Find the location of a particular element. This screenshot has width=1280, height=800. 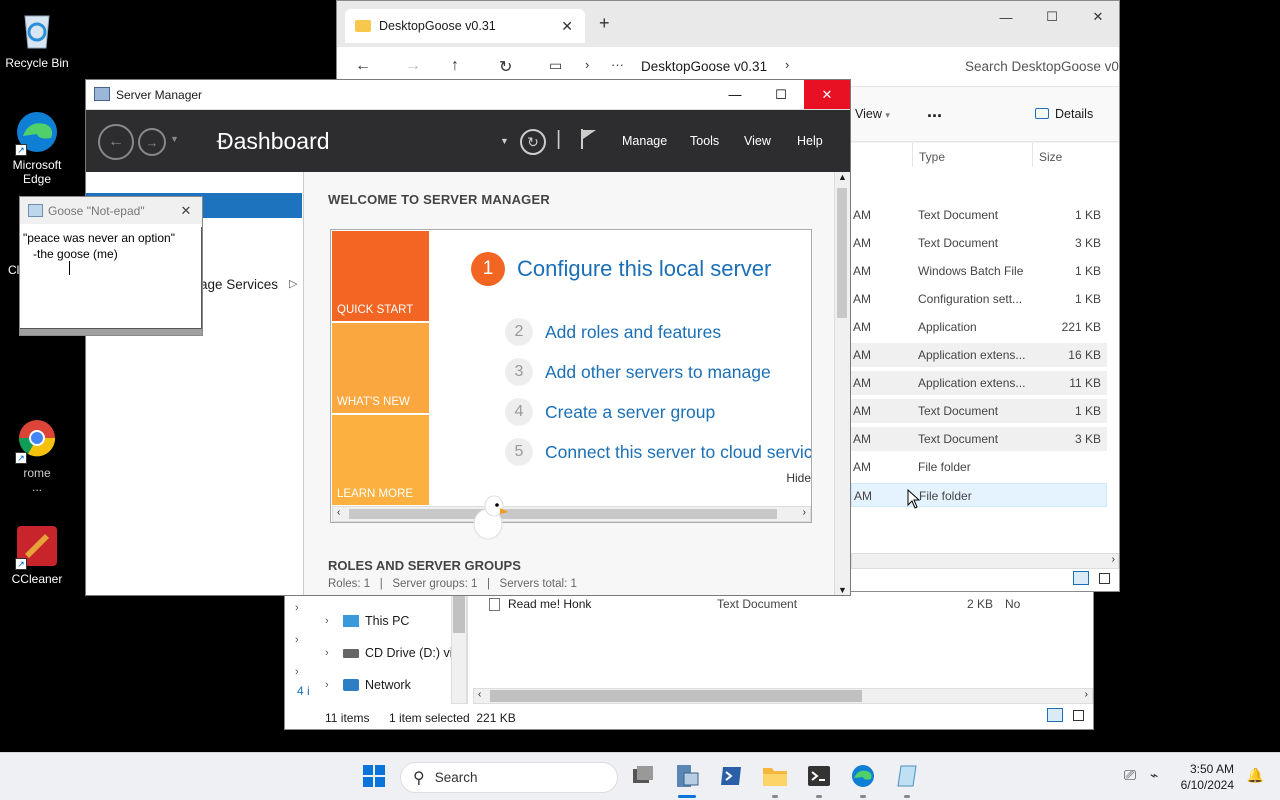

file-explorer-taskbar-icon is located at coordinates (775, 776).